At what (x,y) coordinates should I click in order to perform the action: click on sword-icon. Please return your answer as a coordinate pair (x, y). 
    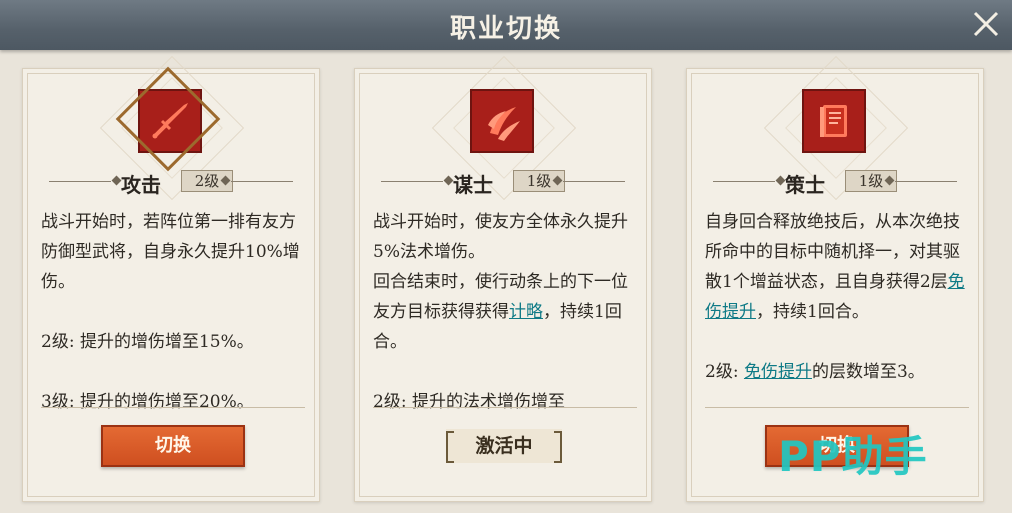
    Looking at the image, I should click on (170, 121).